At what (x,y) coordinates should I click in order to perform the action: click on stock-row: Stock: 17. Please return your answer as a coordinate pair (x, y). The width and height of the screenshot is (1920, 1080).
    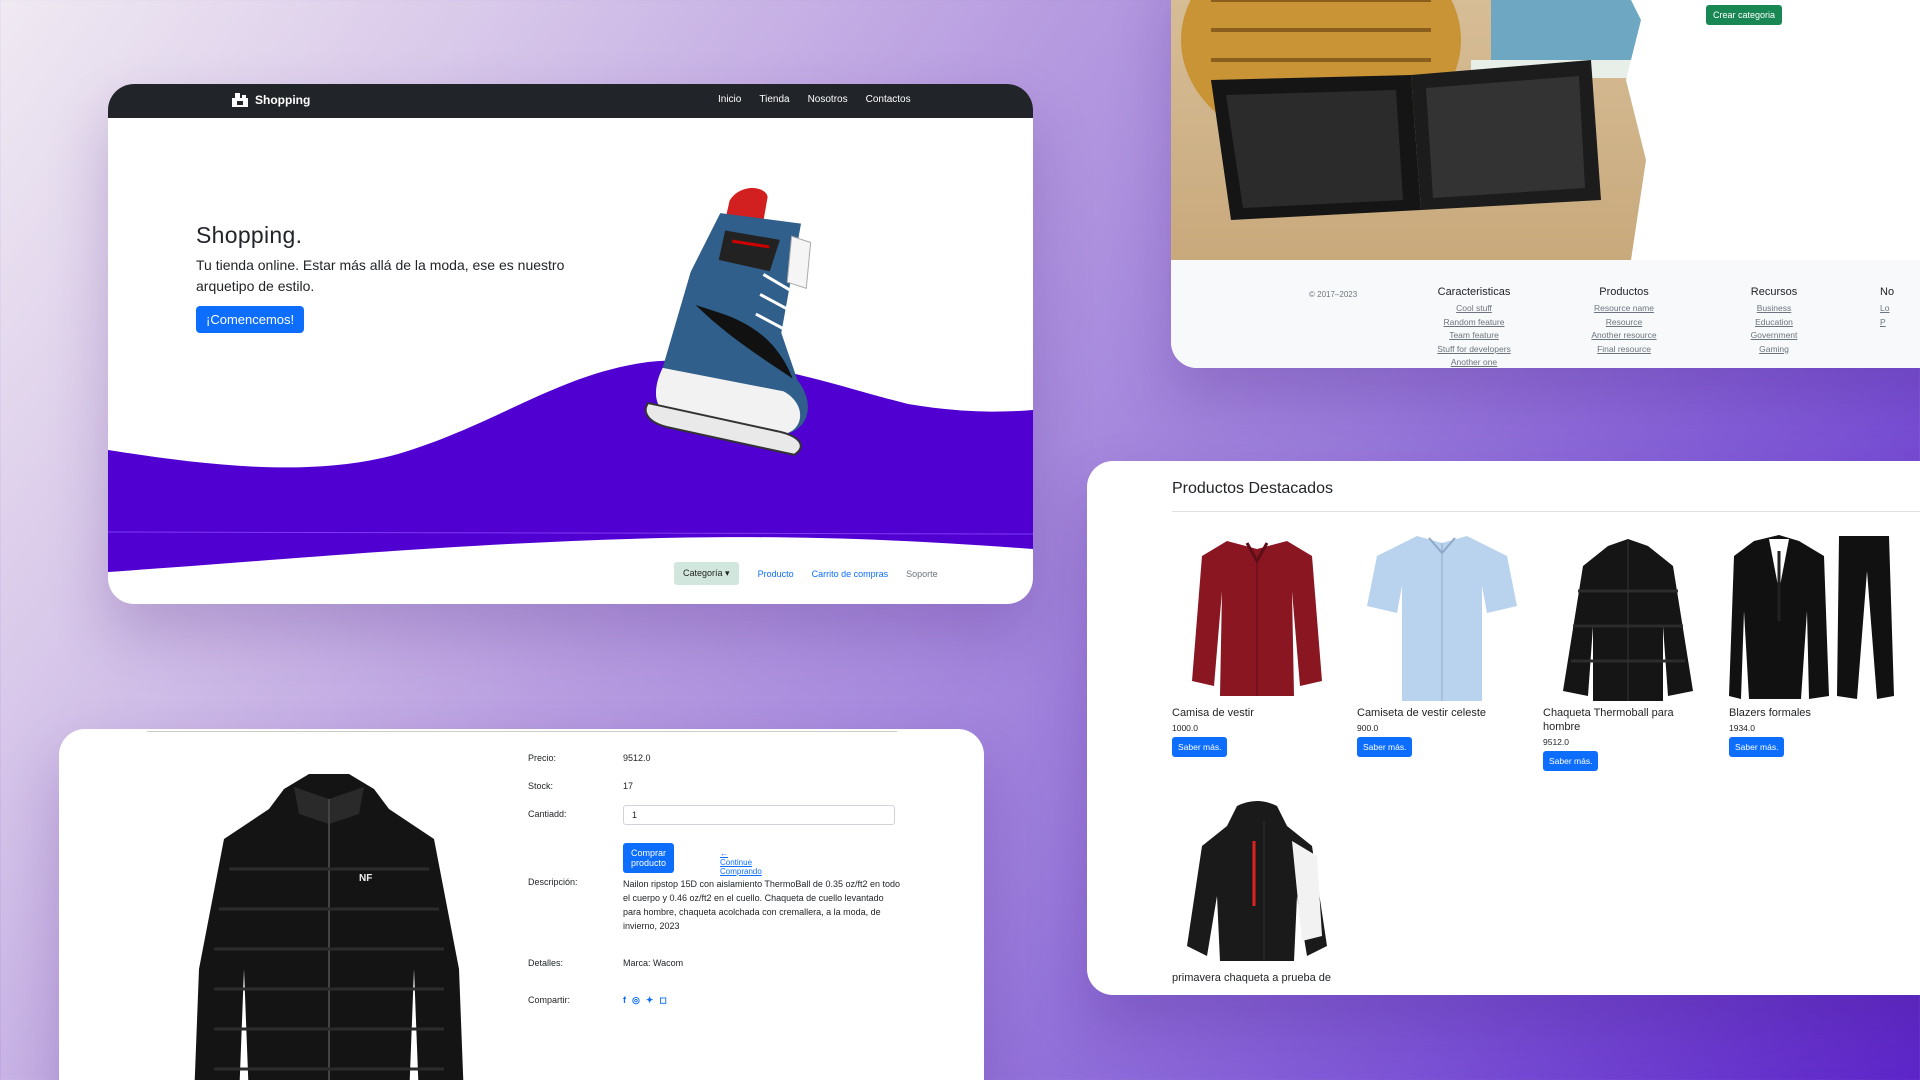
    Looking at the image, I should click on (580, 786).